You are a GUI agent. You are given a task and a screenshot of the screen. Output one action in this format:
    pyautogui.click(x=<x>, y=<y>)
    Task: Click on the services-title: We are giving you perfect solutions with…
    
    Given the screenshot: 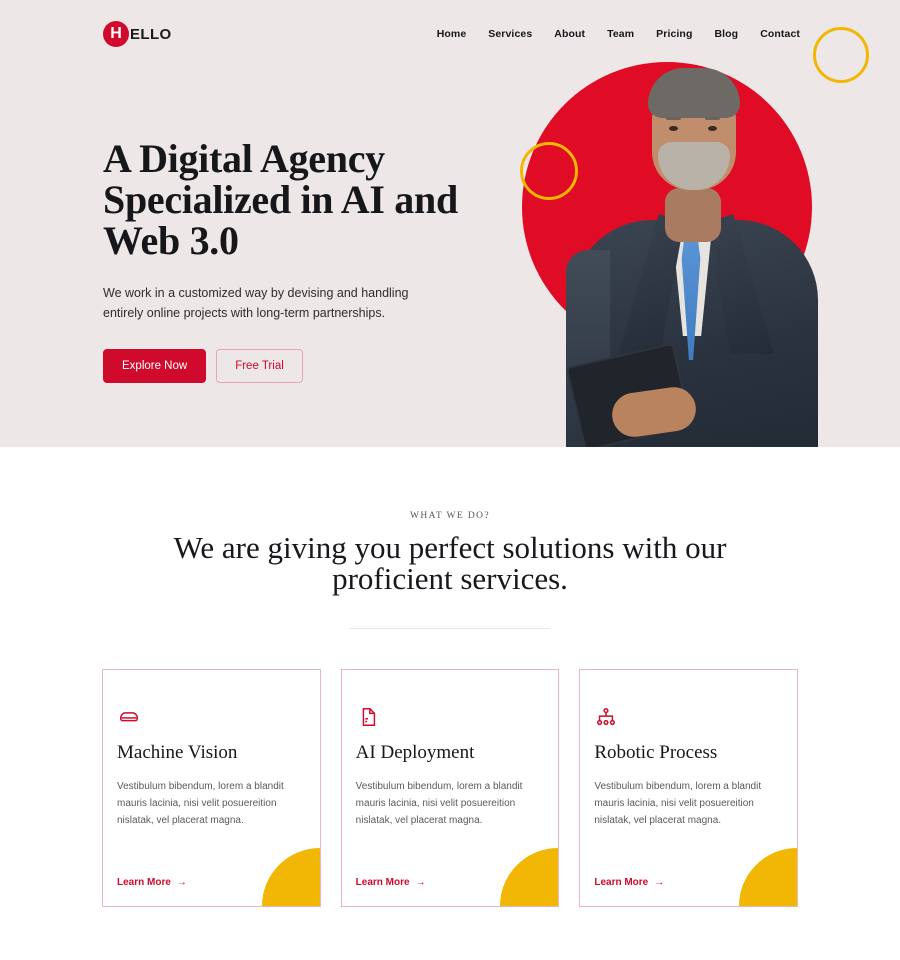 What is the action you would take?
    pyautogui.click(x=450, y=563)
    